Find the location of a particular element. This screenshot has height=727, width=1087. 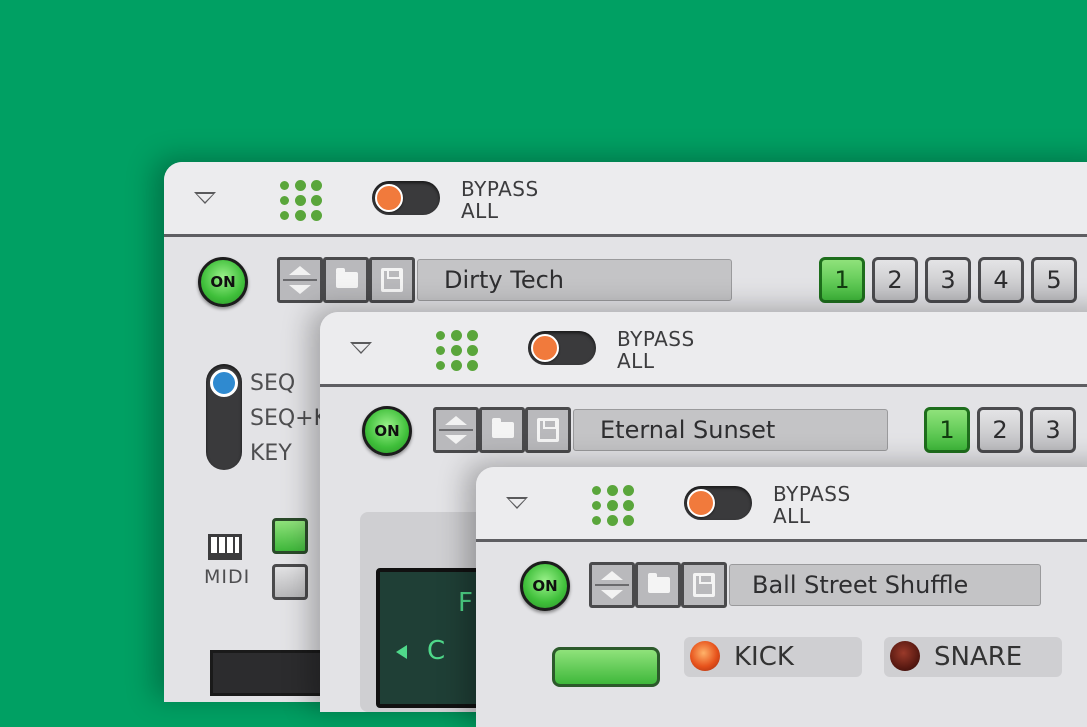

mode-toggle is located at coordinates (224, 417).